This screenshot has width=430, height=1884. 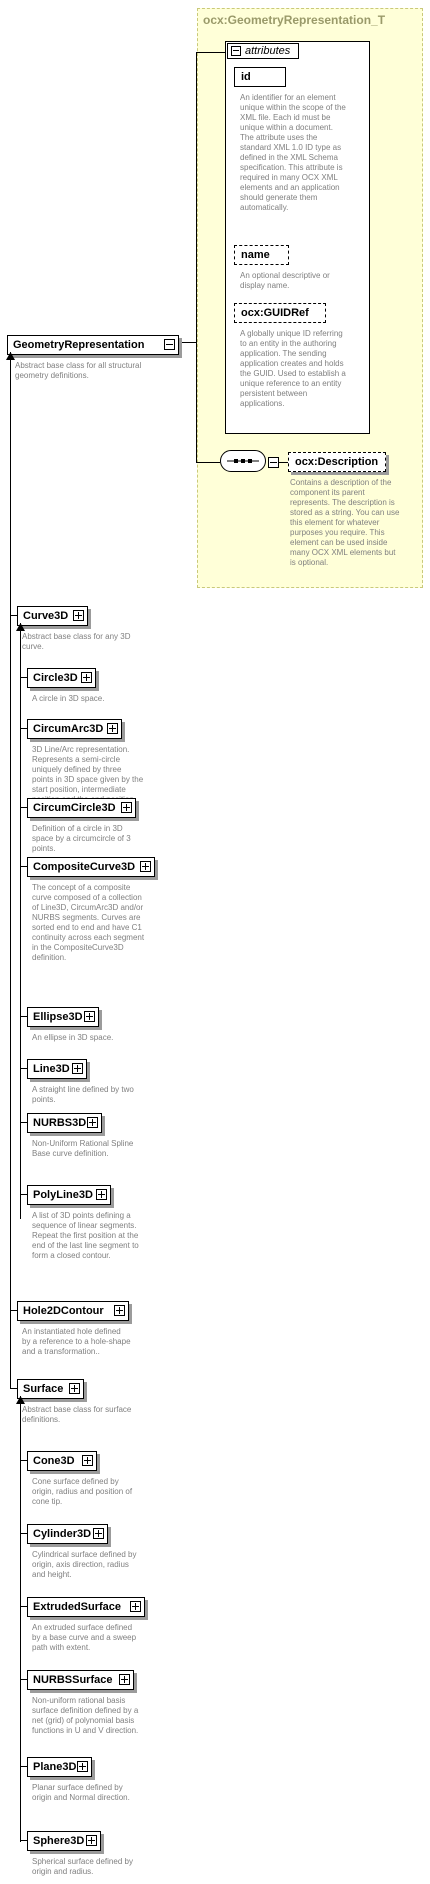 What do you see at coordinates (93, 345) in the screenshot?
I see `root-element: GeometryRepresentation` at bounding box center [93, 345].